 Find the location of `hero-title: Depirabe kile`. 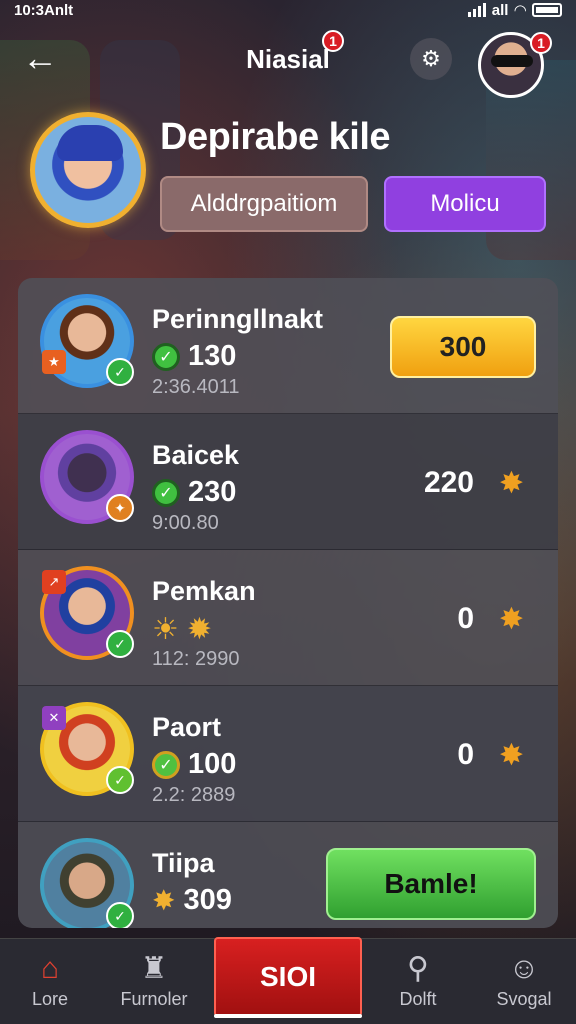

hero-title: Depirabe kile is located at coordinates (275, 137).